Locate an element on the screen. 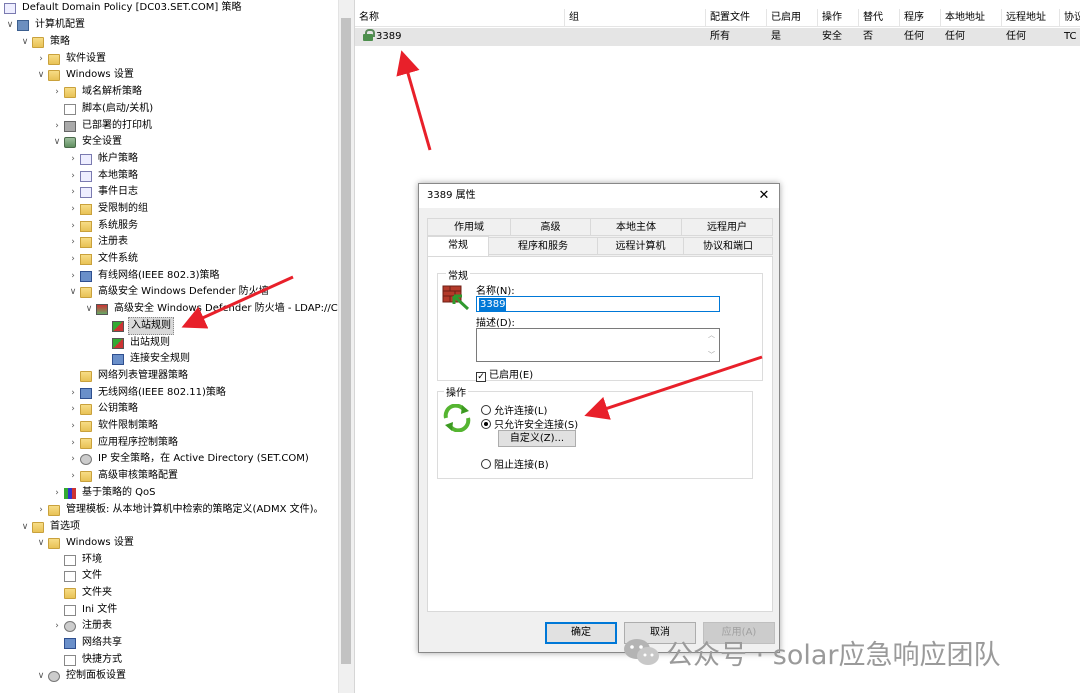  tree-item: 出站规则 is located at coordinates (135, 343).